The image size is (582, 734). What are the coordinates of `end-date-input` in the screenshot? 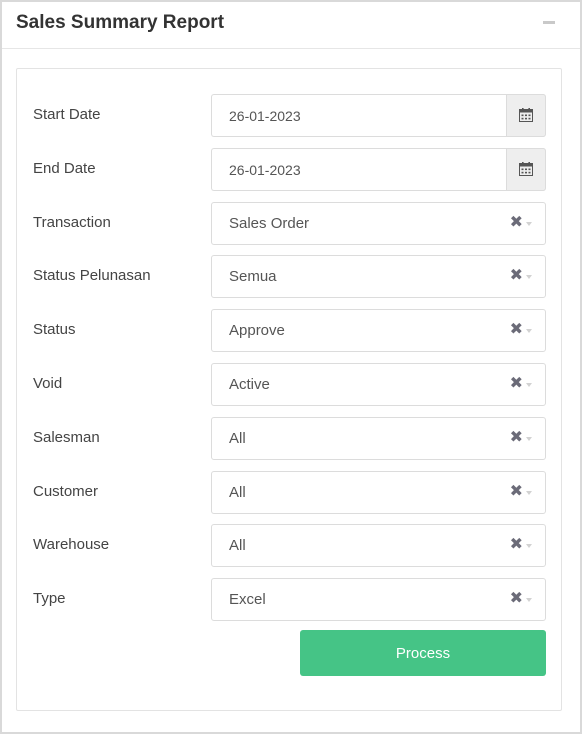 It's located at (359, 169).